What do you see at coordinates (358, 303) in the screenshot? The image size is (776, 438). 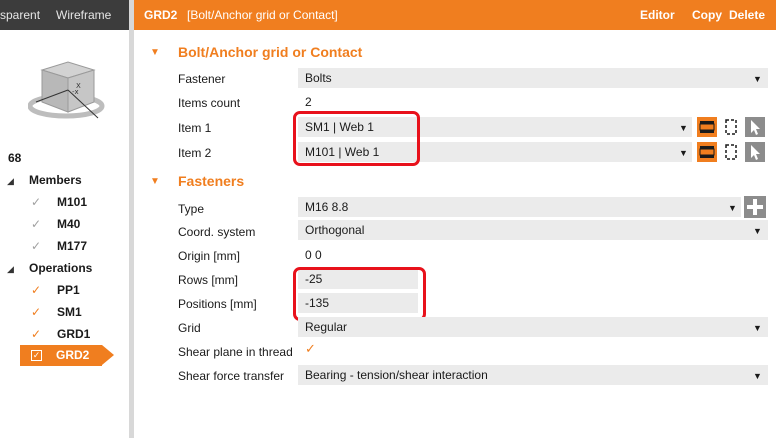 I see `positions-input: -135` at bounding box center [358, 303].